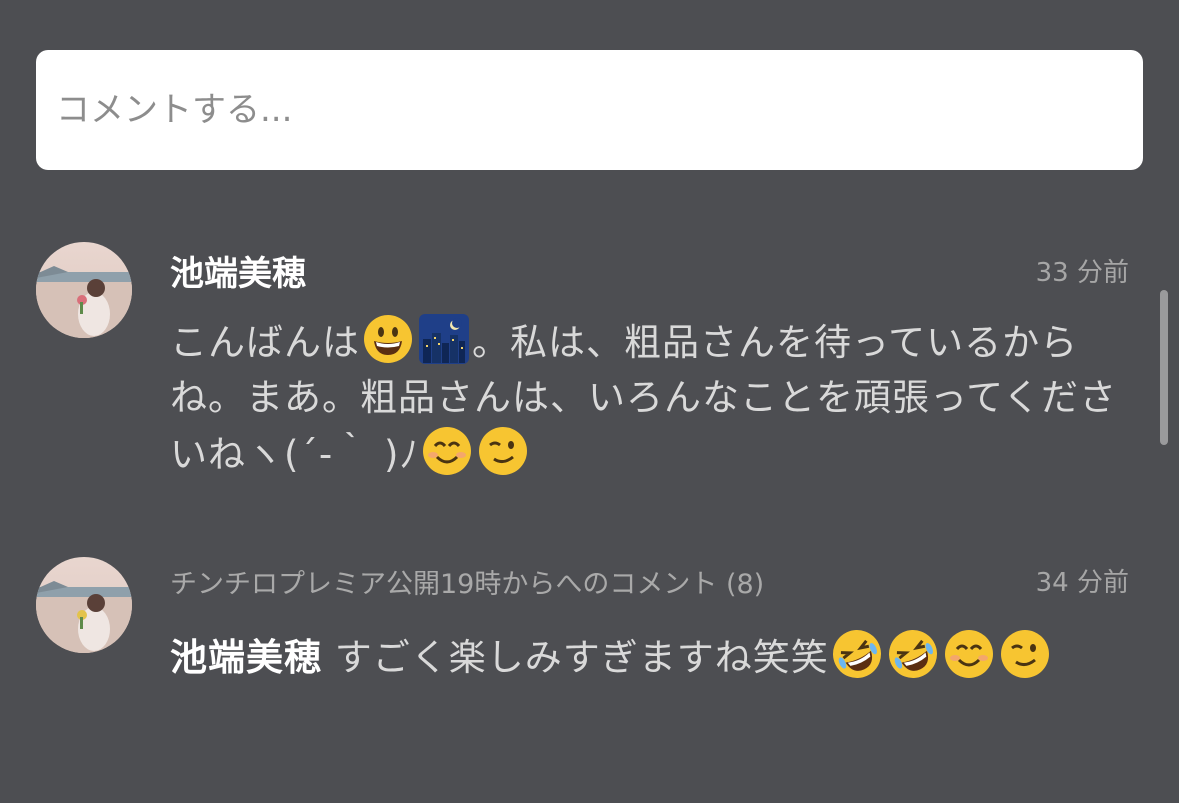 The image size is (1179, 803). Describe the element at coordinates (1082, 273) in the screenshot. I see `comment-timestamp: 33 分前` at that location.